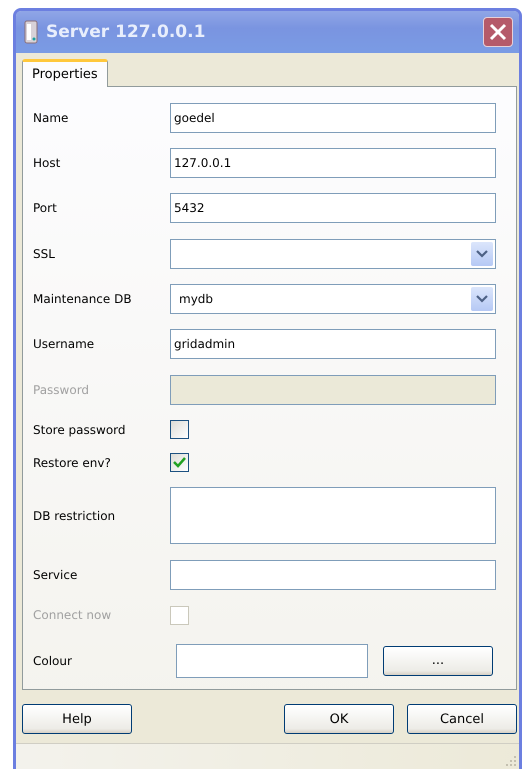 The width and height of the screenshot is (526, 769). I want to click on close-button, so click(498, 32).